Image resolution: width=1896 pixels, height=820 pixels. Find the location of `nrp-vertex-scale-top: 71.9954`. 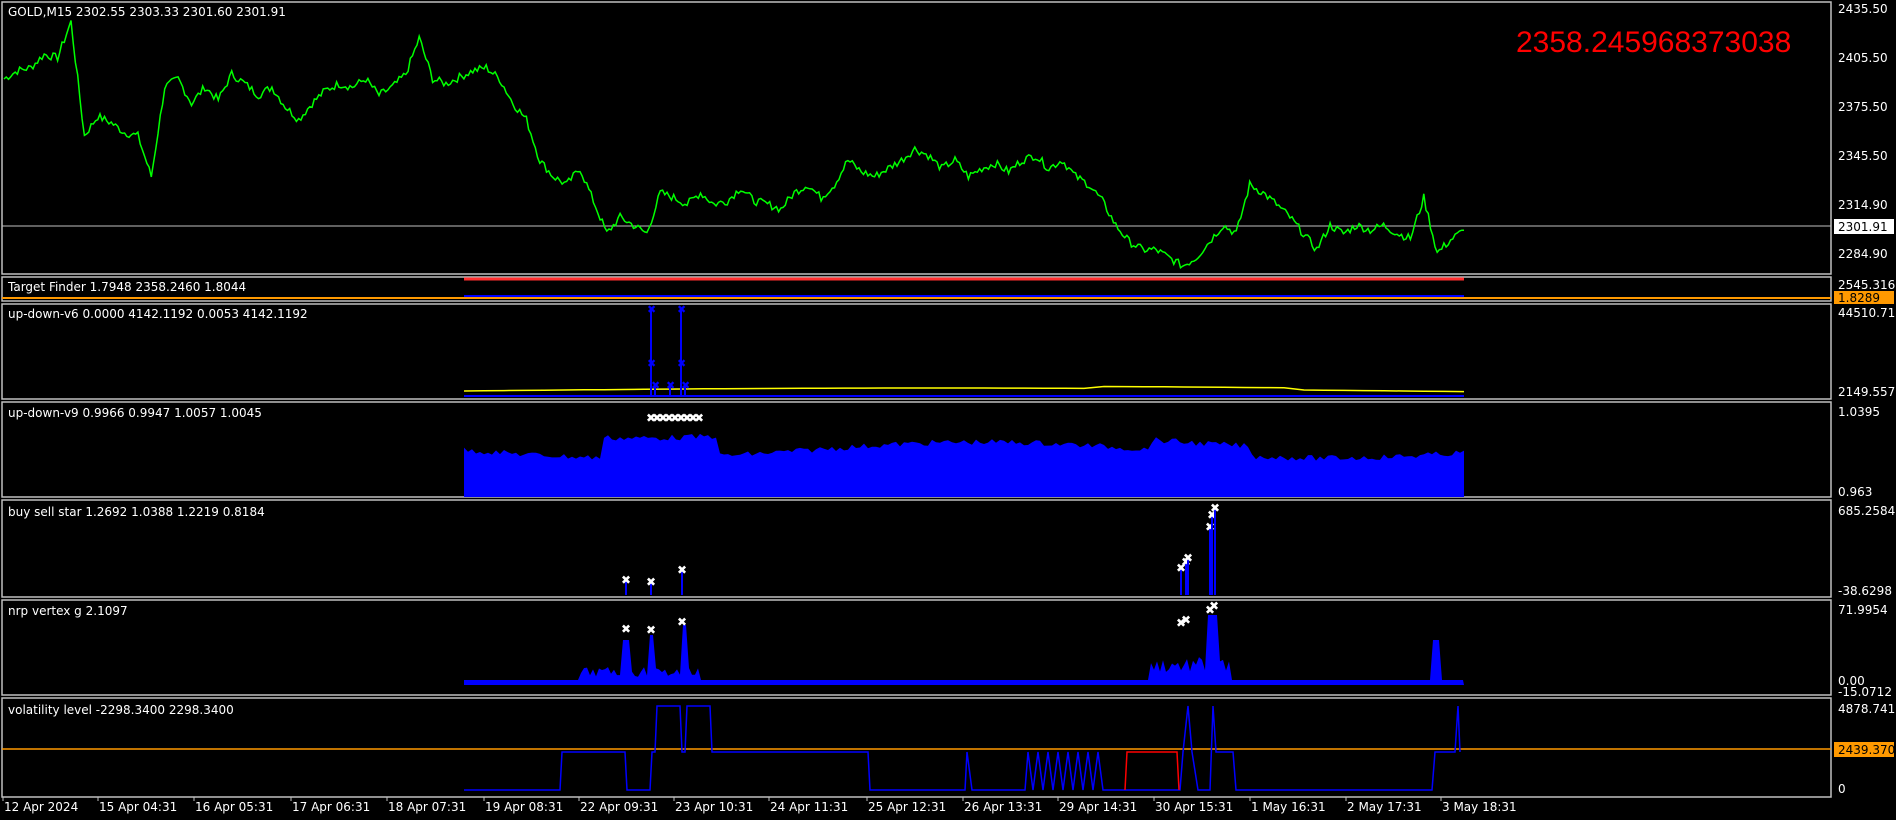

nrp-vertex-scale-top: 71.9954 is located at coordinates (1863, 610).